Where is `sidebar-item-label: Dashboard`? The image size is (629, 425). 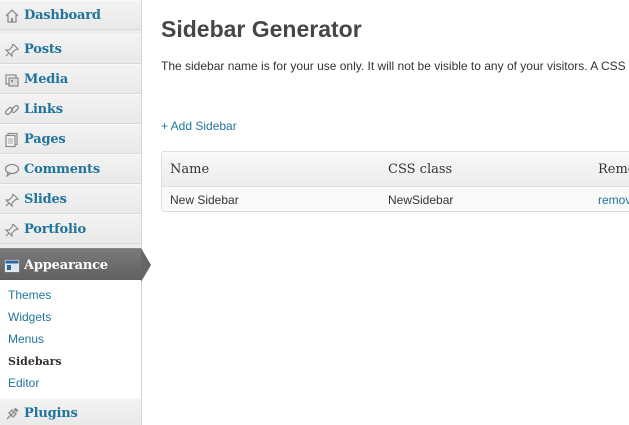 sidebar-item-label: Dashboard is located at coordinates (62, 15).